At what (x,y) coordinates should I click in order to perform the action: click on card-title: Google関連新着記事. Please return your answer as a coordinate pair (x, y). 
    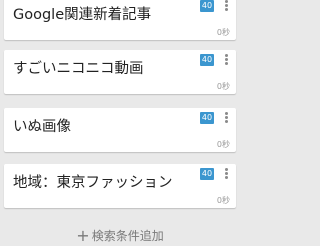
    Looking at the image, I should click on (82, 15).